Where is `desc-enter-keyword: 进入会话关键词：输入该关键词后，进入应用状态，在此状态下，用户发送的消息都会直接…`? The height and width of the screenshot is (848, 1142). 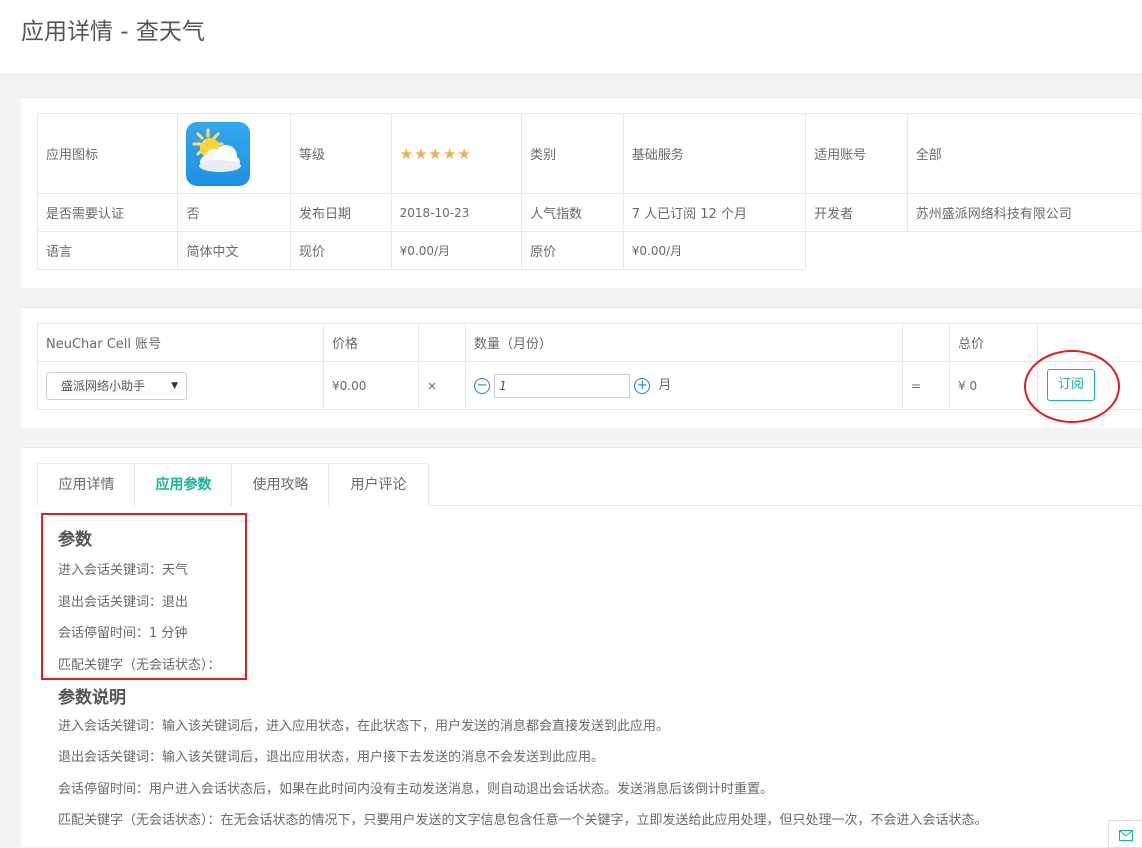 desc-enter-keyword: 进入会话关键词：输入该关键词后，进入应用状态，在此状态下，用户发送的消息都会直接… is located at coordinates (364, 726).